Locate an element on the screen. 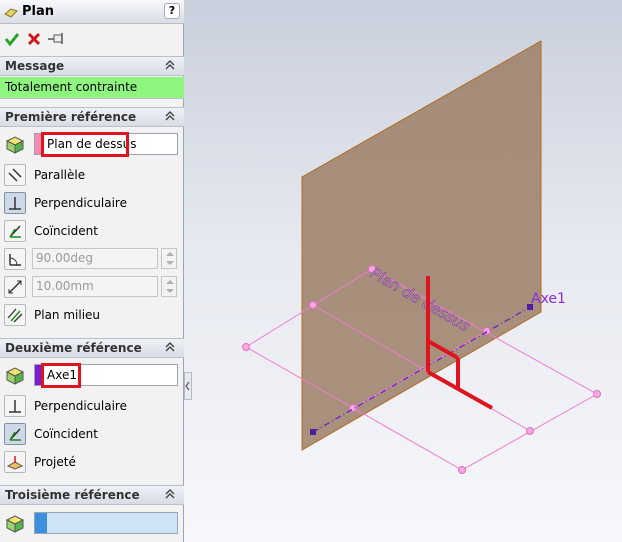 The height and width of the screenshot is (542, 622). angle-spinner is located at coordinates (169, 258).